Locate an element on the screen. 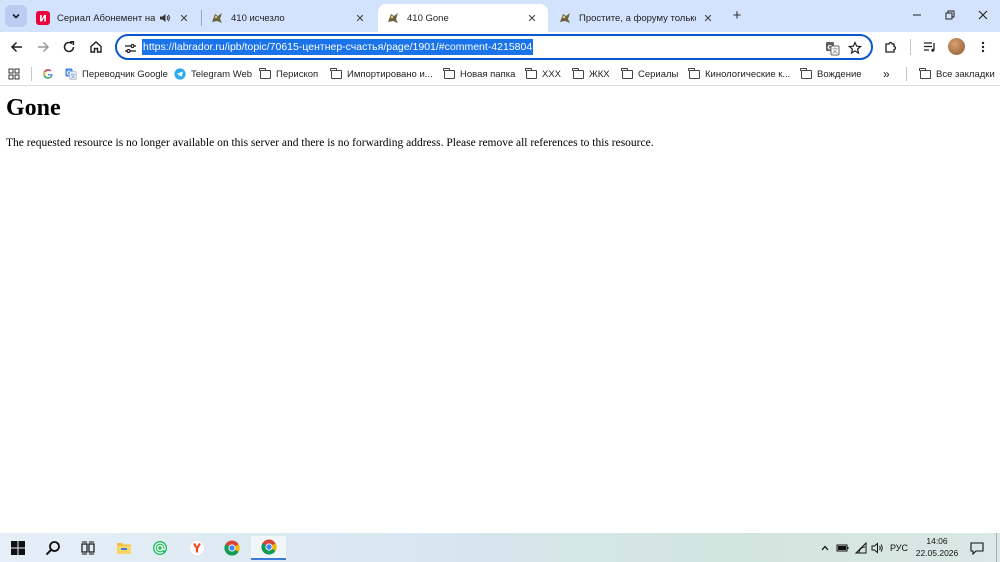  extensions-button is located at coordinates (891, 47).